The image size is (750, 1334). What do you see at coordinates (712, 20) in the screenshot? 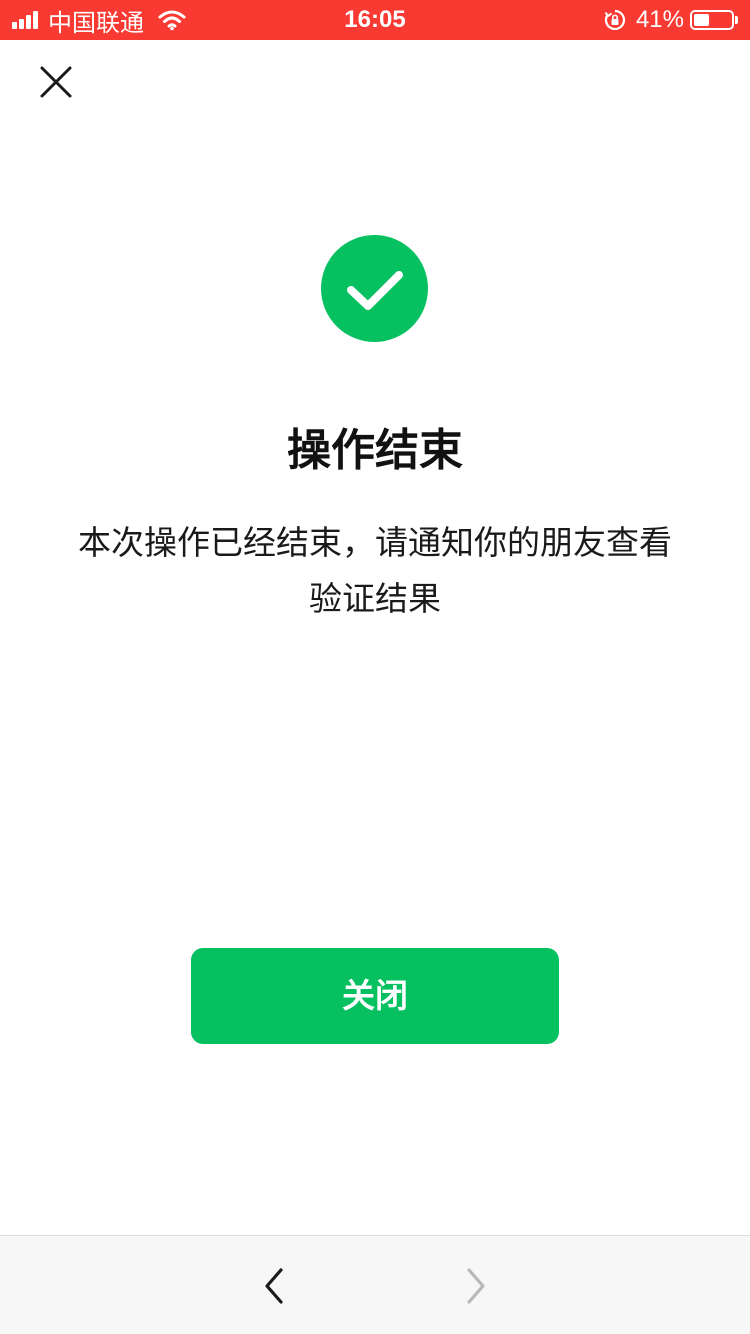
I see `battery-icon` at bounding box center [712, 20].